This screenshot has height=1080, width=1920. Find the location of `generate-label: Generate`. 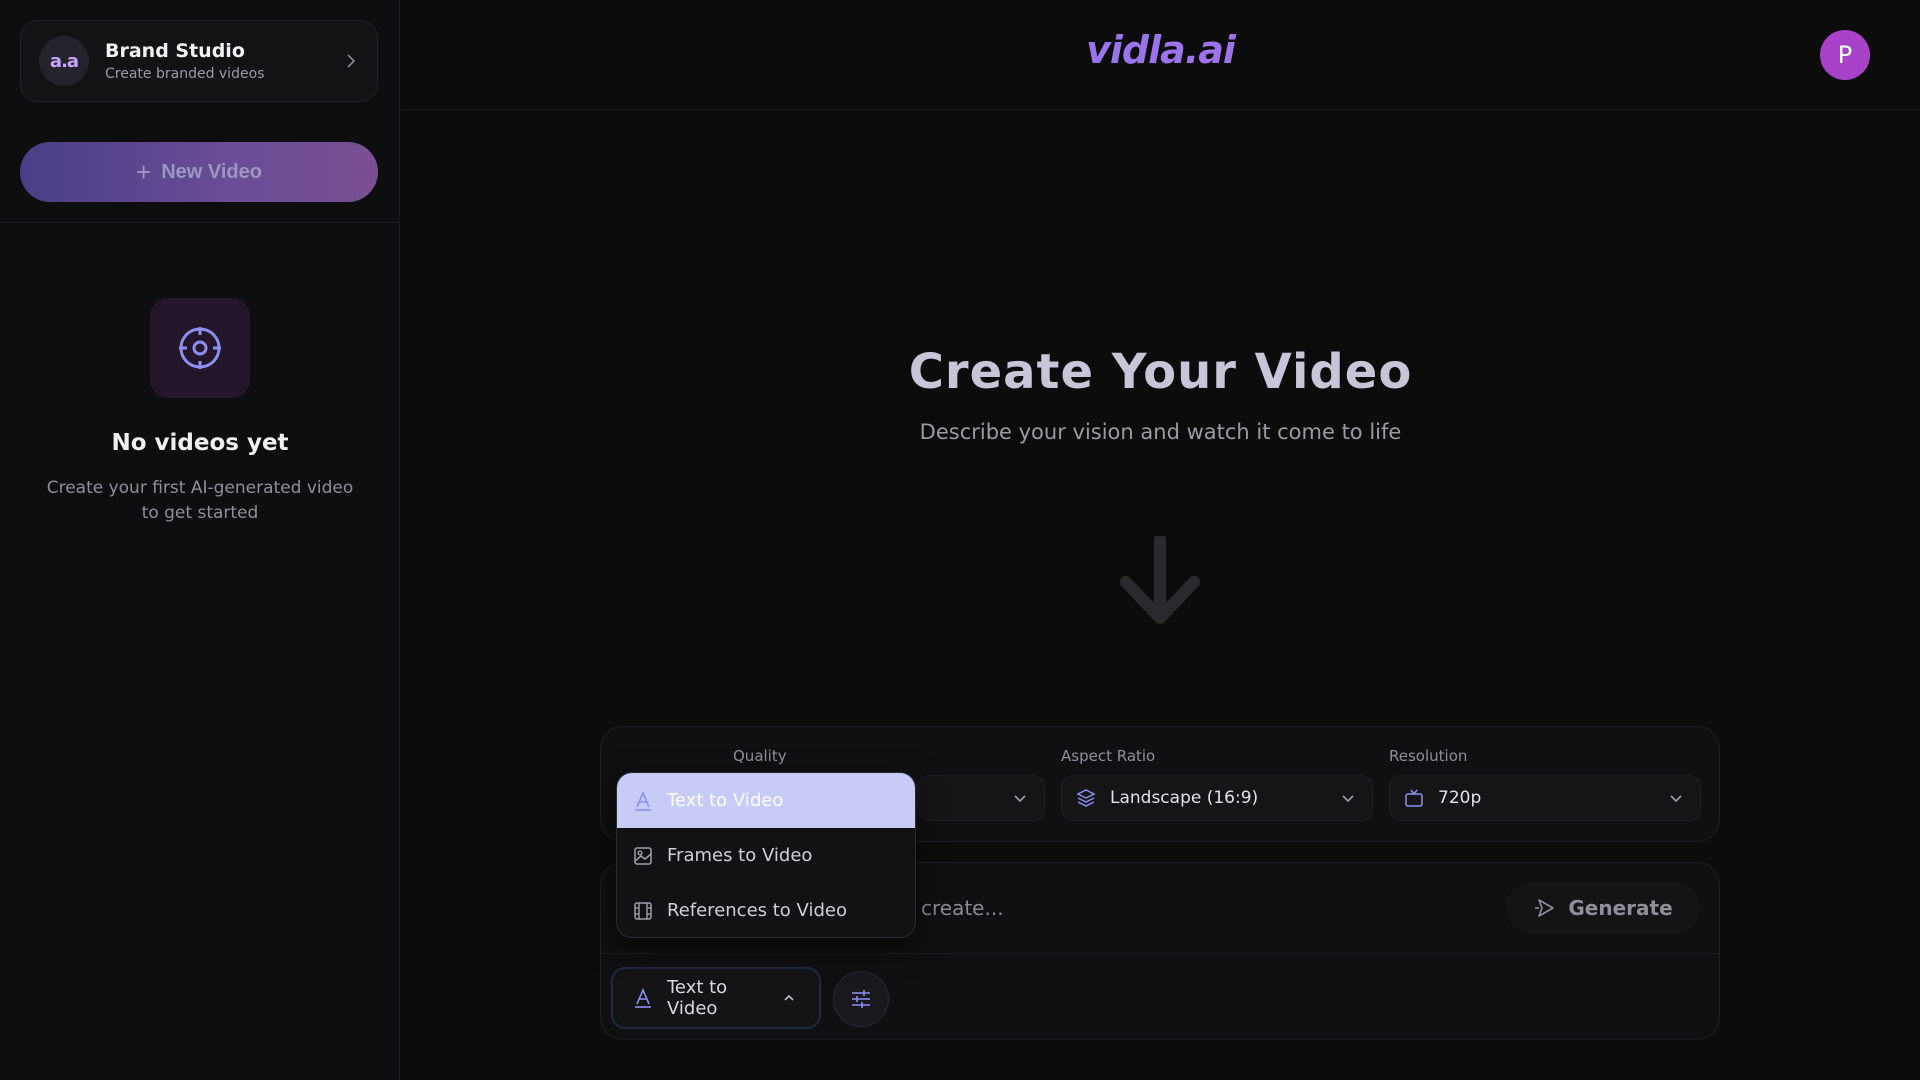

generate-label: Generate is located at coordinates (1620, 908).